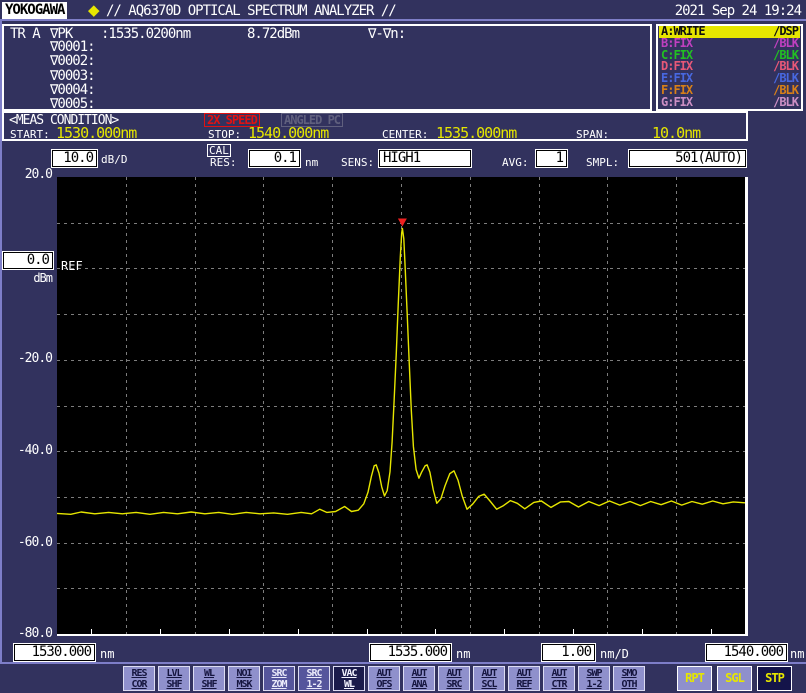 The width and height of the screenshot is (806, 693). Describe the element at coordinates (402, 222) in the screenshot. I see `peak-marker-icon` at that location.